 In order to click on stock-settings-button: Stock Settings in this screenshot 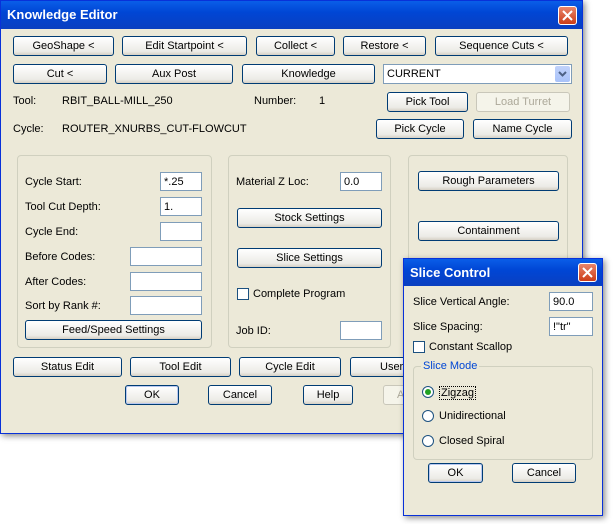, I will do `click(309, 218)`.